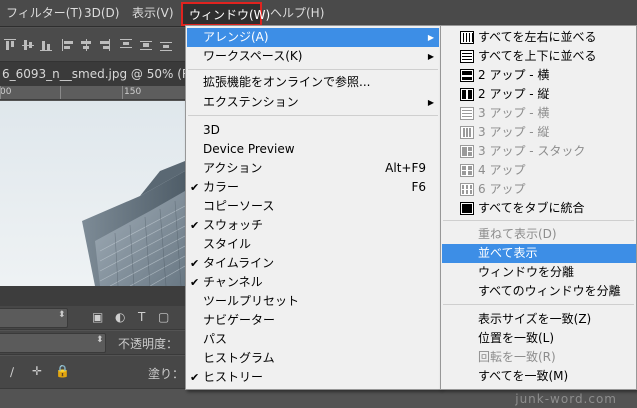 This screenshot has height=408, width=637. What do you see at coordinates (37, 371) in the screenshot?
I see `lock-position-icon: ✛` at bounding box center [37, 371].